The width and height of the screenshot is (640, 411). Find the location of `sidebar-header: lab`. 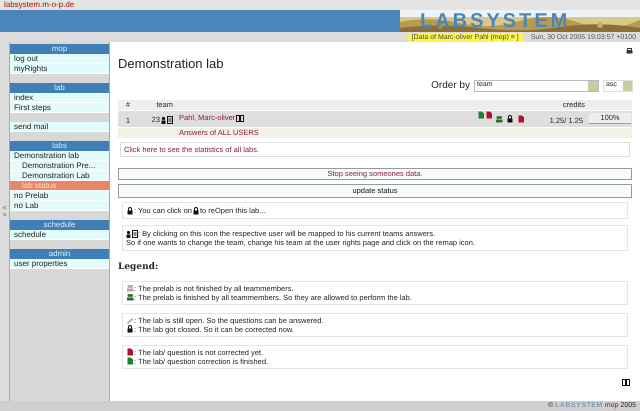

sidebar-header: lab is located at coordinates (59, 88).